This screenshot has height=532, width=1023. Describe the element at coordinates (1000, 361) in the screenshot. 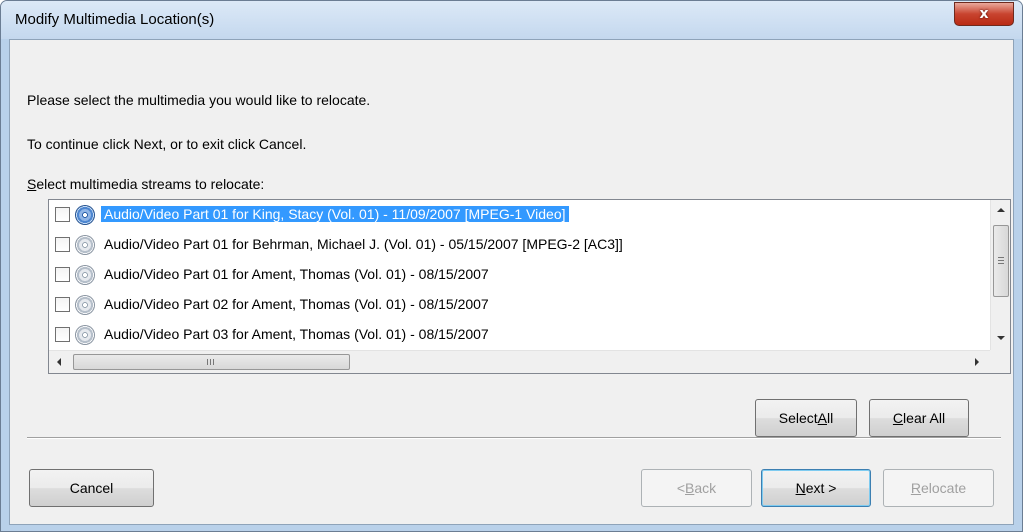

I see `scrollbar-corner` at that location.